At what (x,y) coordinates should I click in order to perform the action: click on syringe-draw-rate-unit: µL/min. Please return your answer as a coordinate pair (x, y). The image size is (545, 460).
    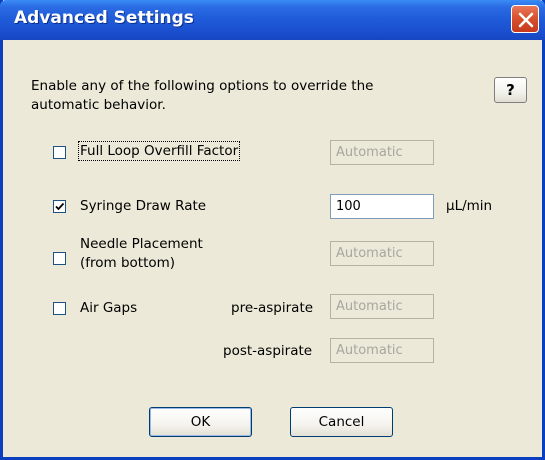
    Looking at the image, I should click on (469, 206).